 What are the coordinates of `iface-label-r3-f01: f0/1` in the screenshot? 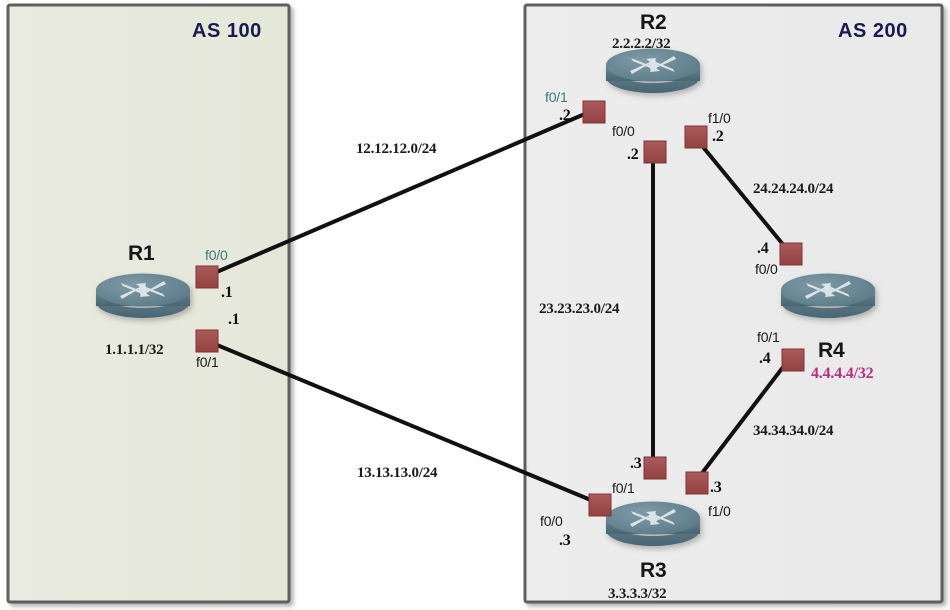 It's located at (623, 488).